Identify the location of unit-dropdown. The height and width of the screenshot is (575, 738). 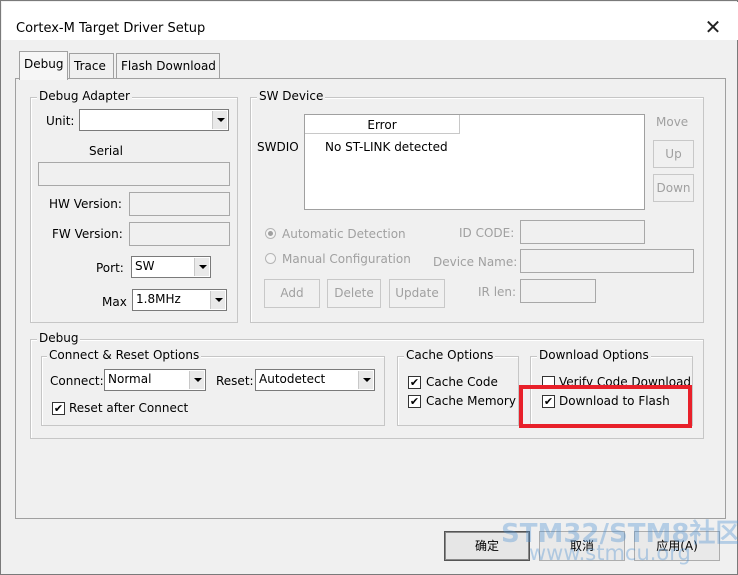
(154, 120).